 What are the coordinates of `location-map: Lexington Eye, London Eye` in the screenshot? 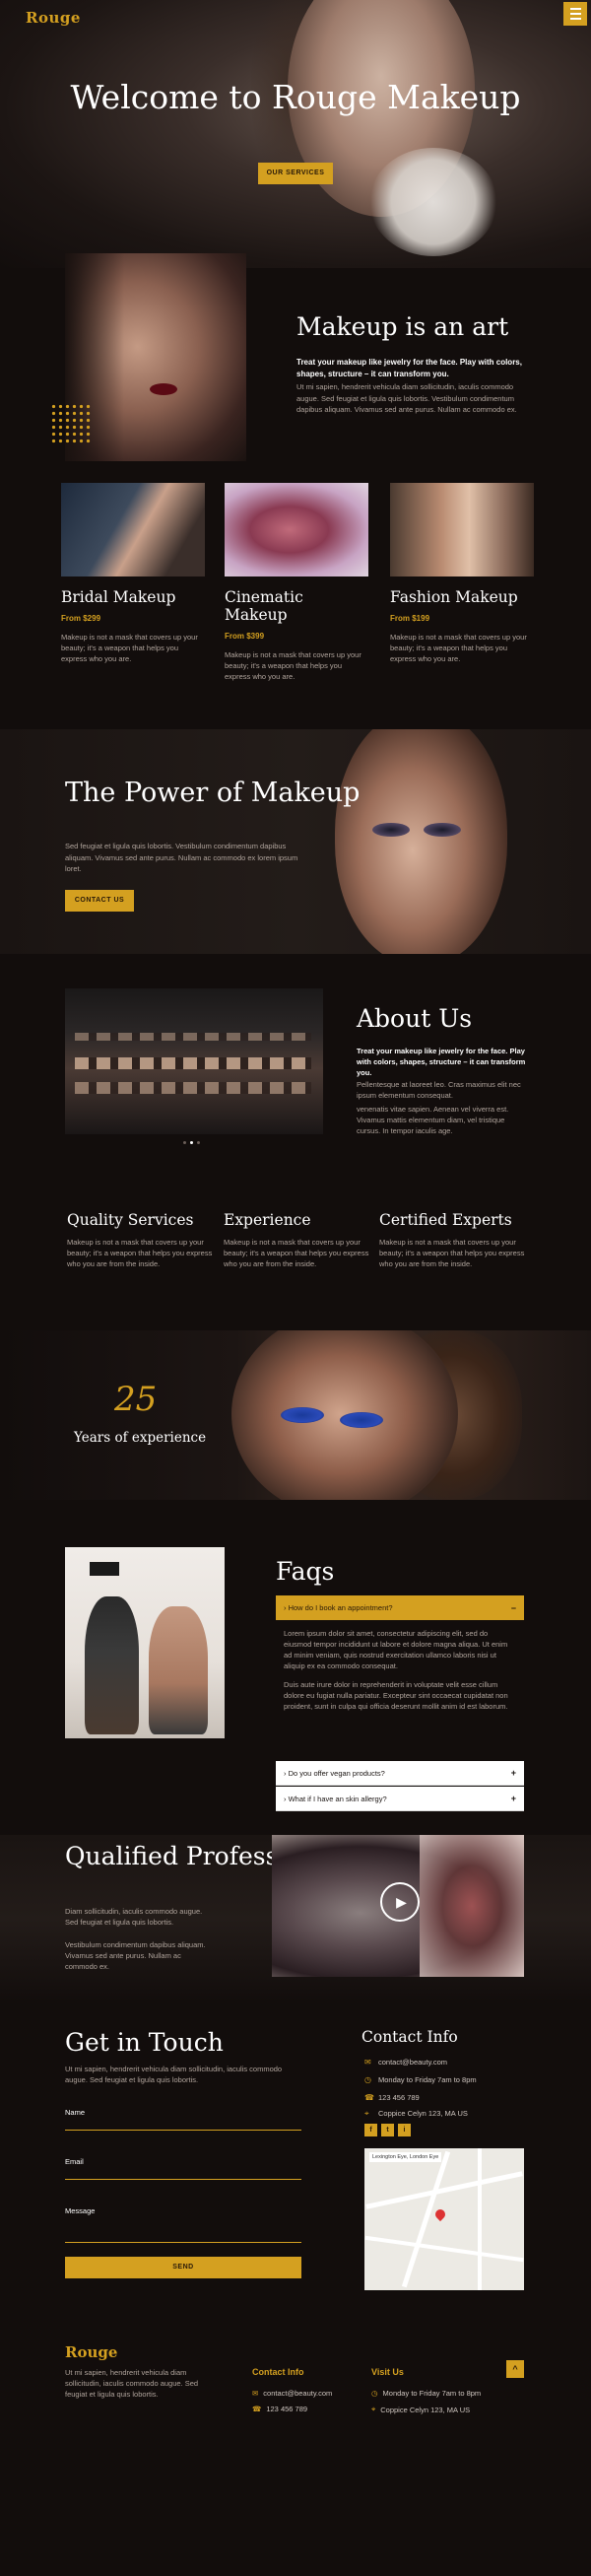 It's located at (444, 2219).